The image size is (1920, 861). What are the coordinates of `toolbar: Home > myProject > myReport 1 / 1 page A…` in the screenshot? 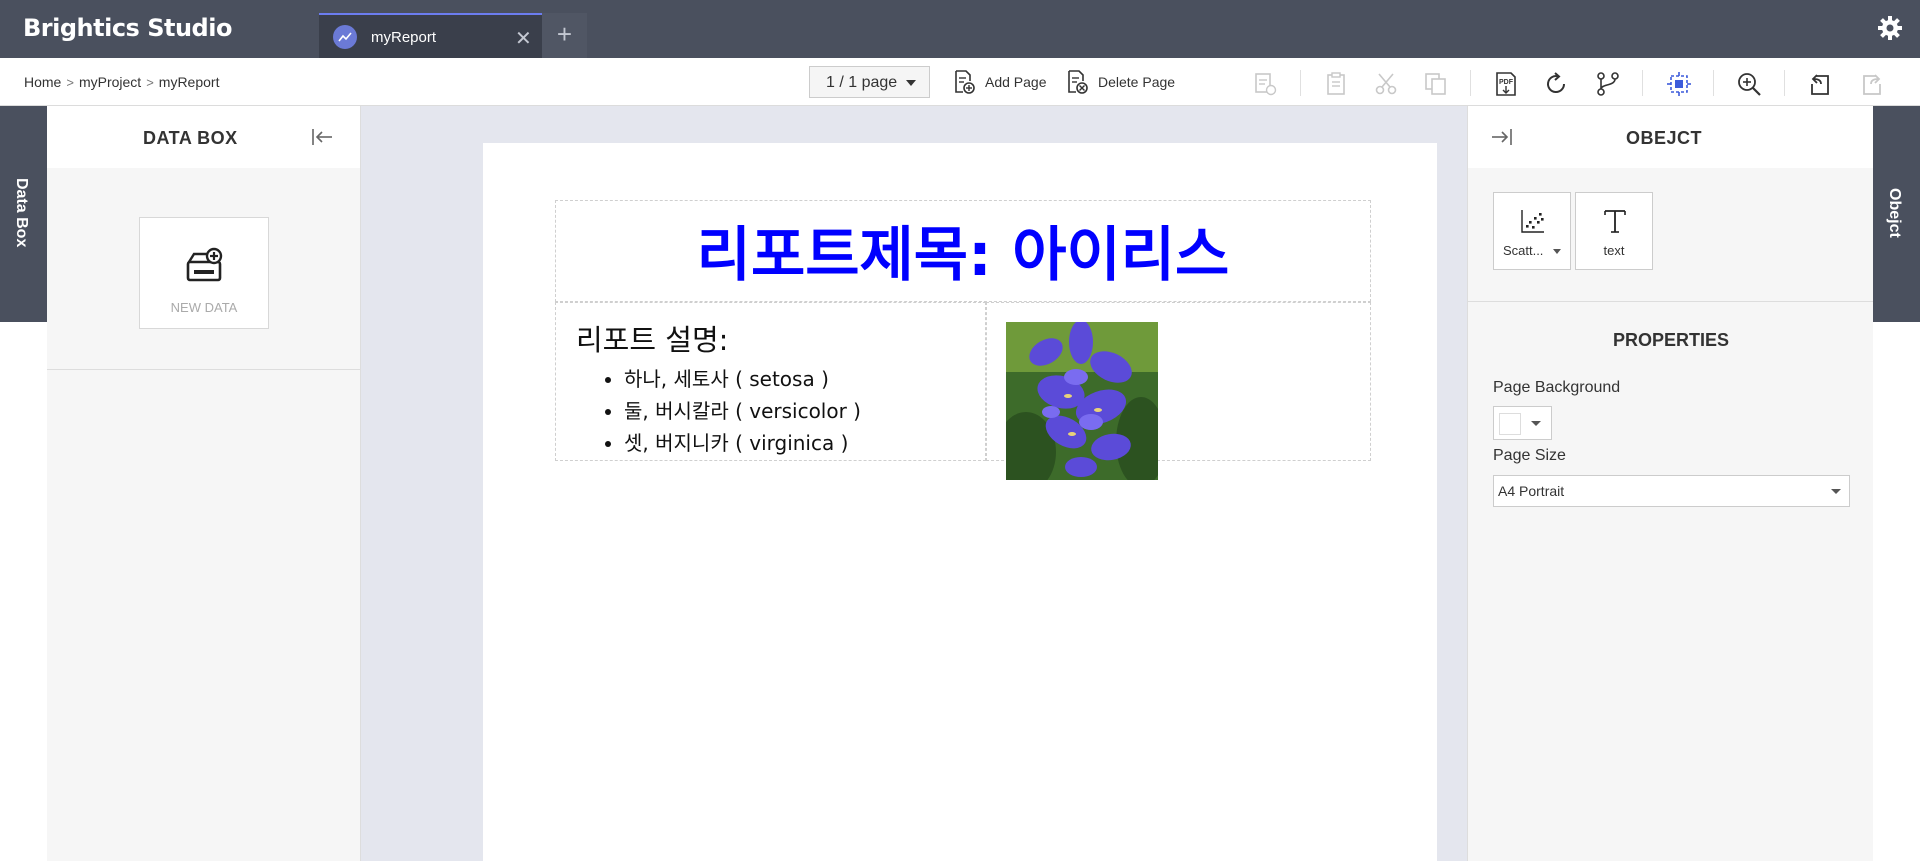 It's located at (960, 82).